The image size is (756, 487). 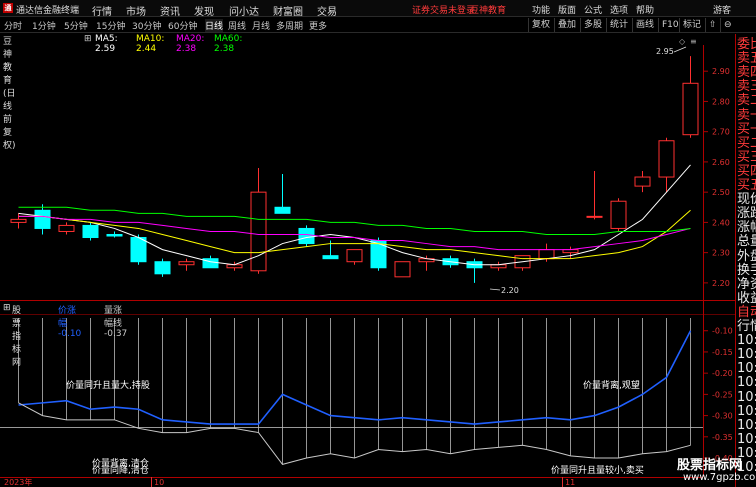 I want to click on quote-panel-label: 换手, so click(x=746, y=270).